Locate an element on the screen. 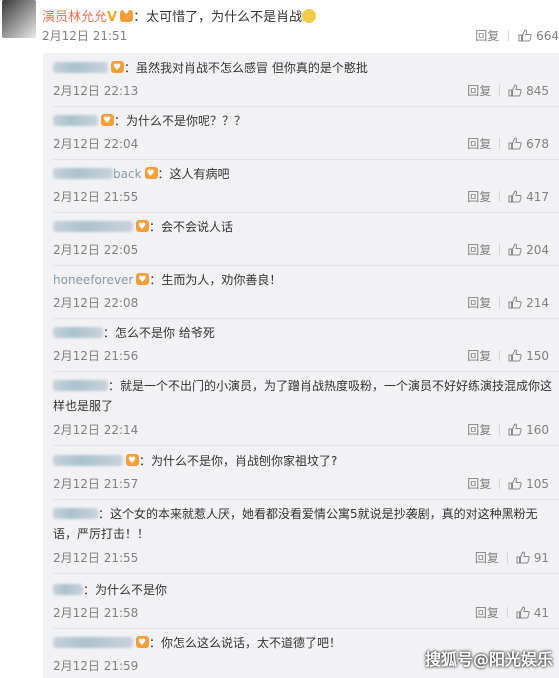 Image resolution: width=559 pixels, height=678 pixels. like-count: 105 is located at coordinates (537, 484).